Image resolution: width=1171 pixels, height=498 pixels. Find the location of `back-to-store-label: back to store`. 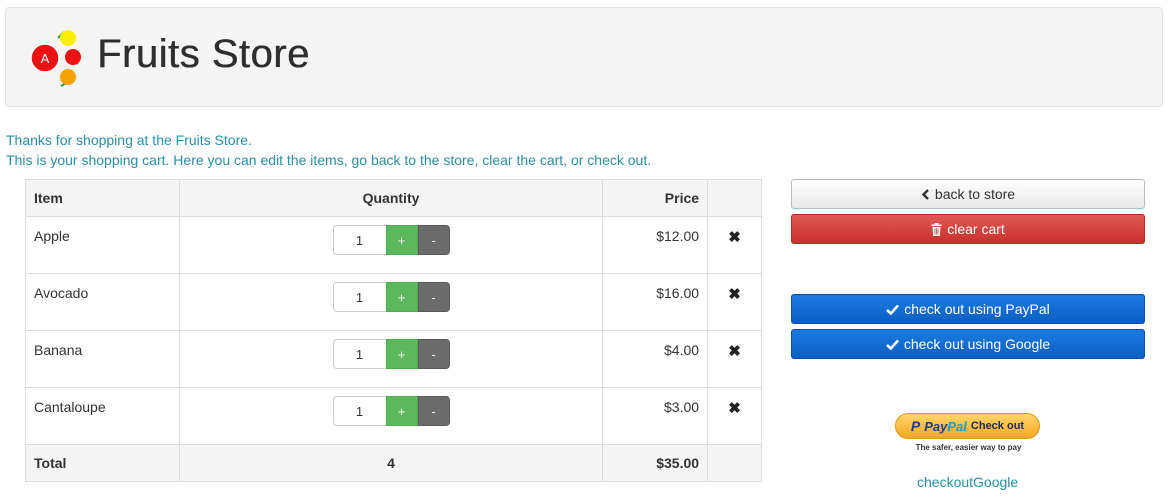

back-to-store-label: back to store is located at coordinates (975, 194).